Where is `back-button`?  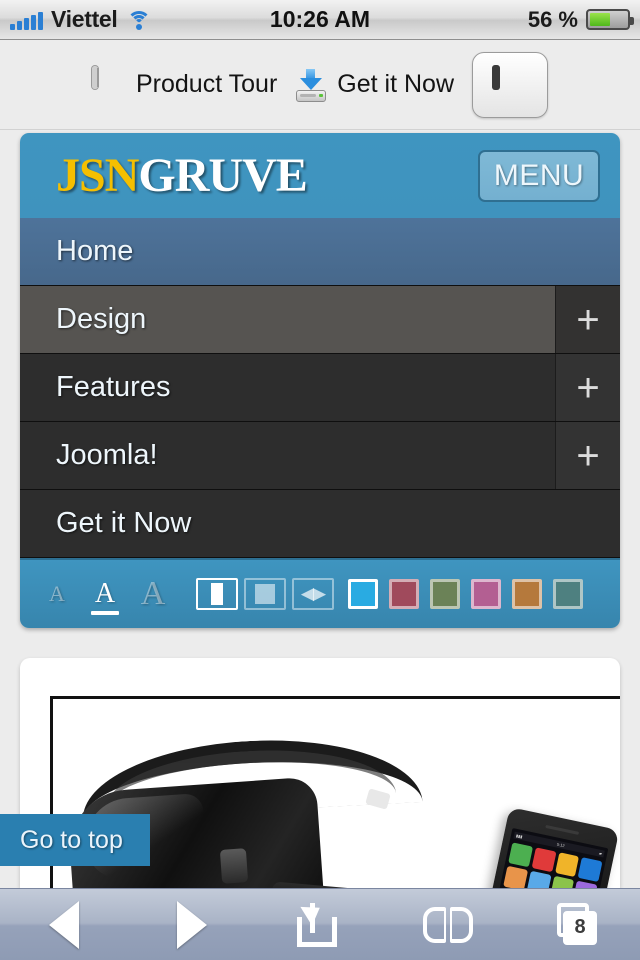 back-button is located at coordinates (64, 925).